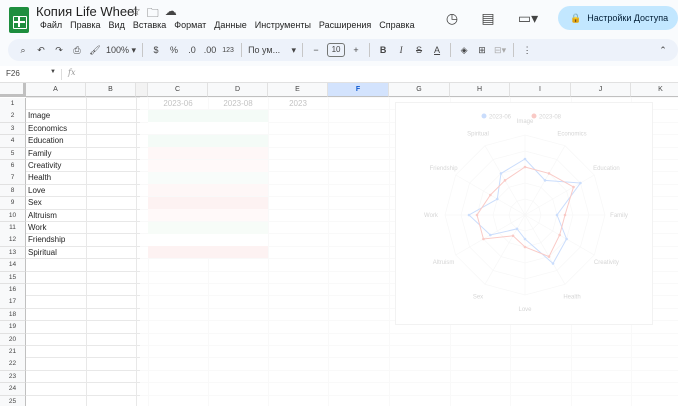  What do you see at coordinates (601, 90) in the screenshot?
I see `column-header-j: J` at bounding box center [601, 90].